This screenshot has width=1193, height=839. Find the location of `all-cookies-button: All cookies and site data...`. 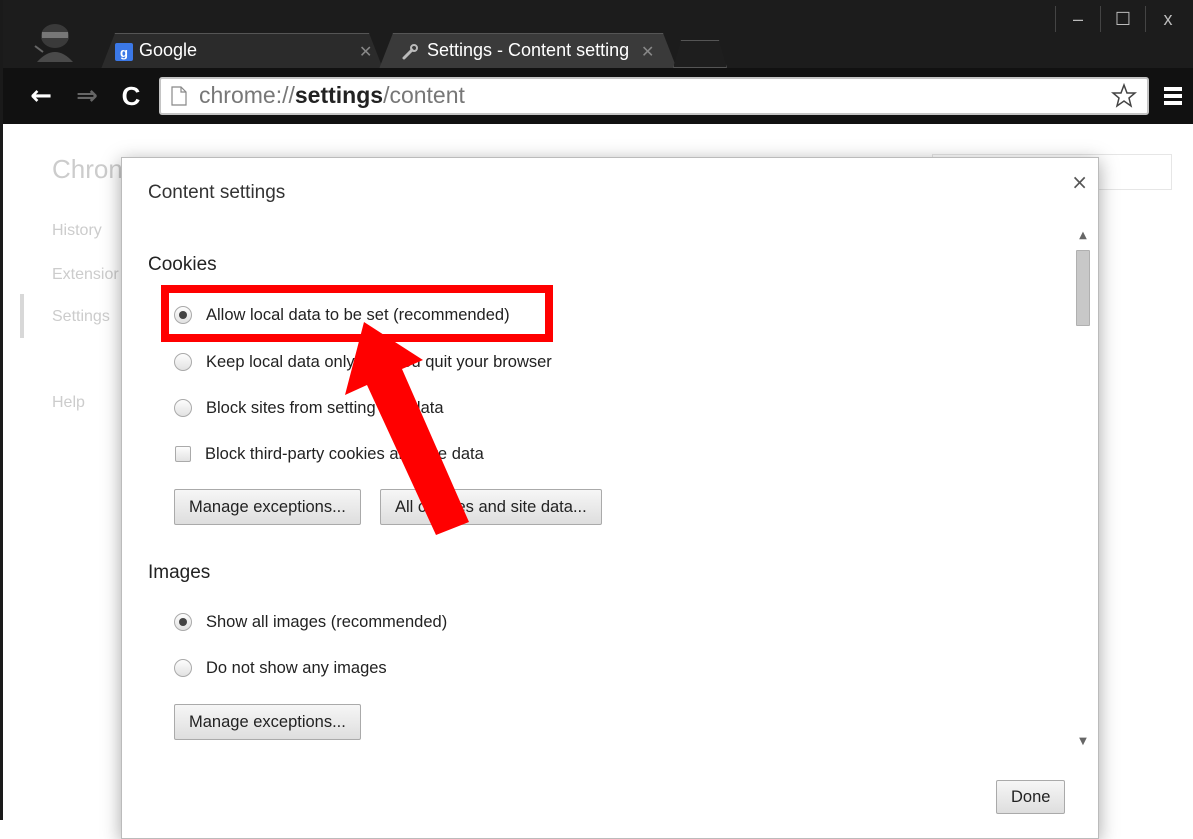

all-cookies-button: All cookies and site data... is located at coordinates (491, 507).